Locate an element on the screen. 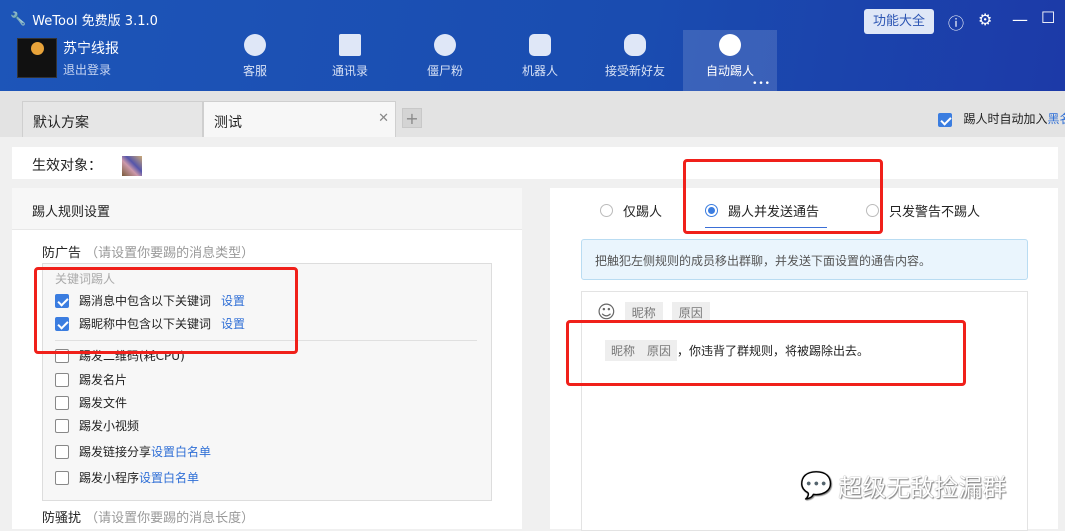 The height and width of the screenshot is (531, 1065). nav-accept-friends: 接受新好友 is located at coordinates (635, 60).